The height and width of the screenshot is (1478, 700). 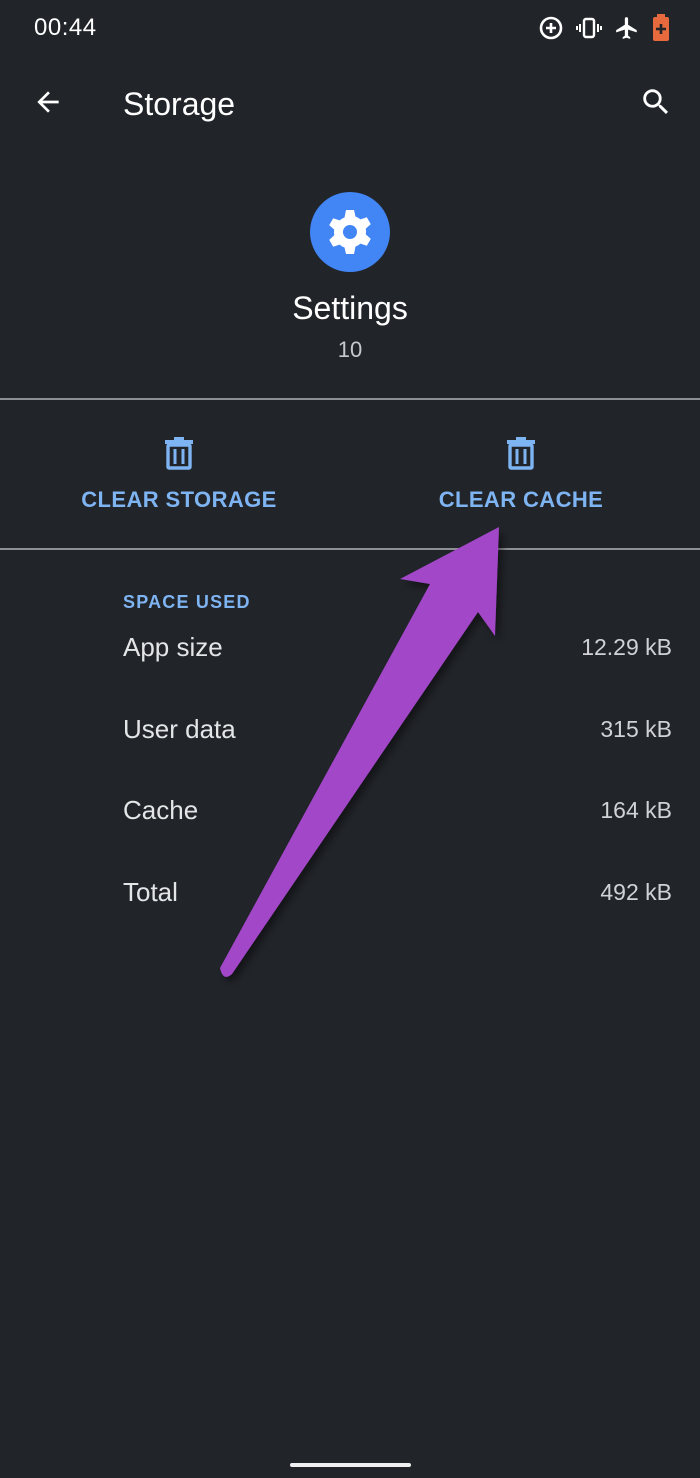 What do you see at coordinates (551, 28) in the screenshot?
I see `data-saver-icon` at bounding box center [551, 28].